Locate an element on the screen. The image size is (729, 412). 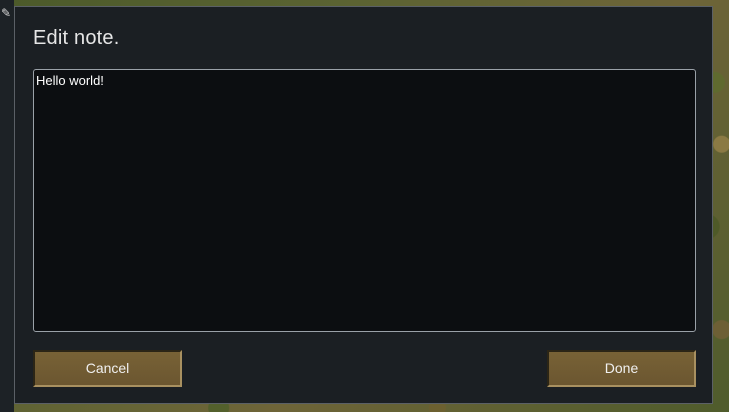
cancel-button: Cancel is located at coordinates (107, 368).